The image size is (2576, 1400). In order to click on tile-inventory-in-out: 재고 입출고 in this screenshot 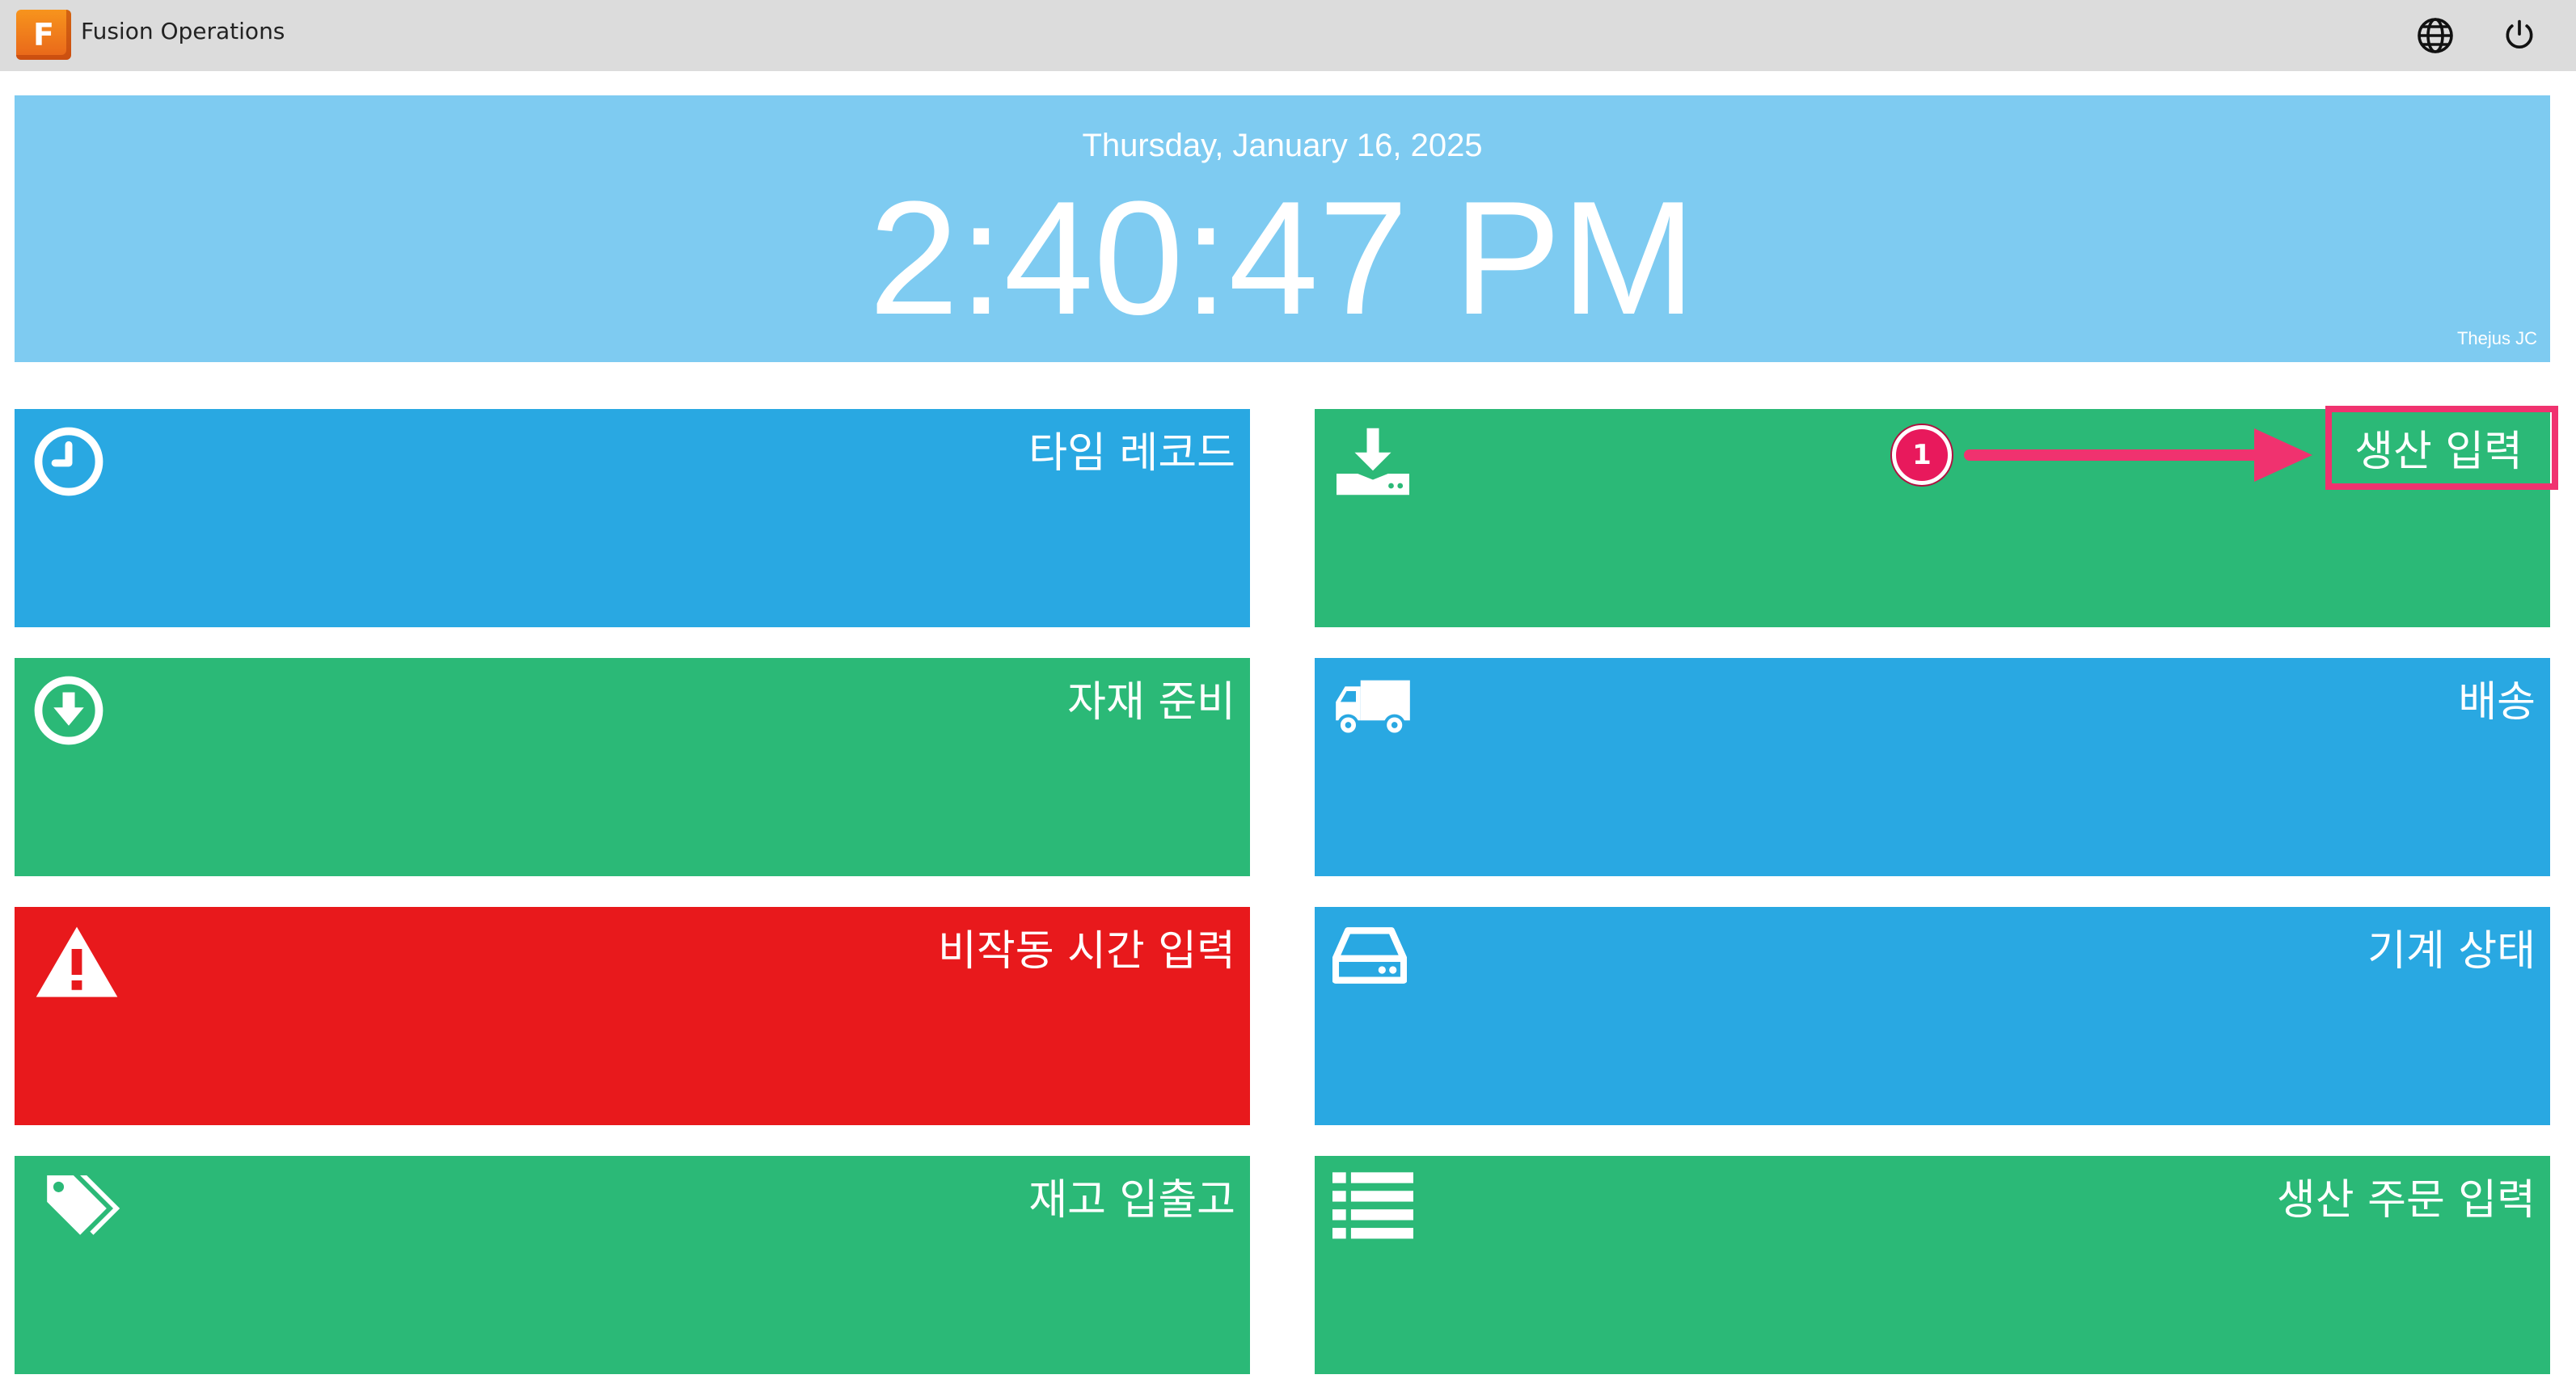, I will do `click(632, 1265)`.